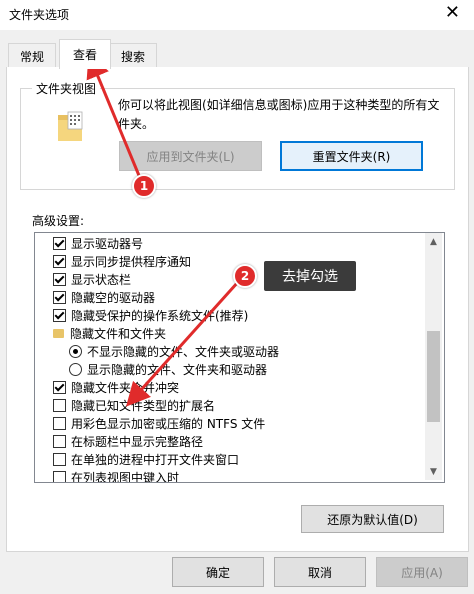 The height and width of the screenshot is (594, 474). Describe the element at coordinates (190, 156) in the screenshot. I see `apply-to-folders-button: 应用到文件夹(L)` at that location.